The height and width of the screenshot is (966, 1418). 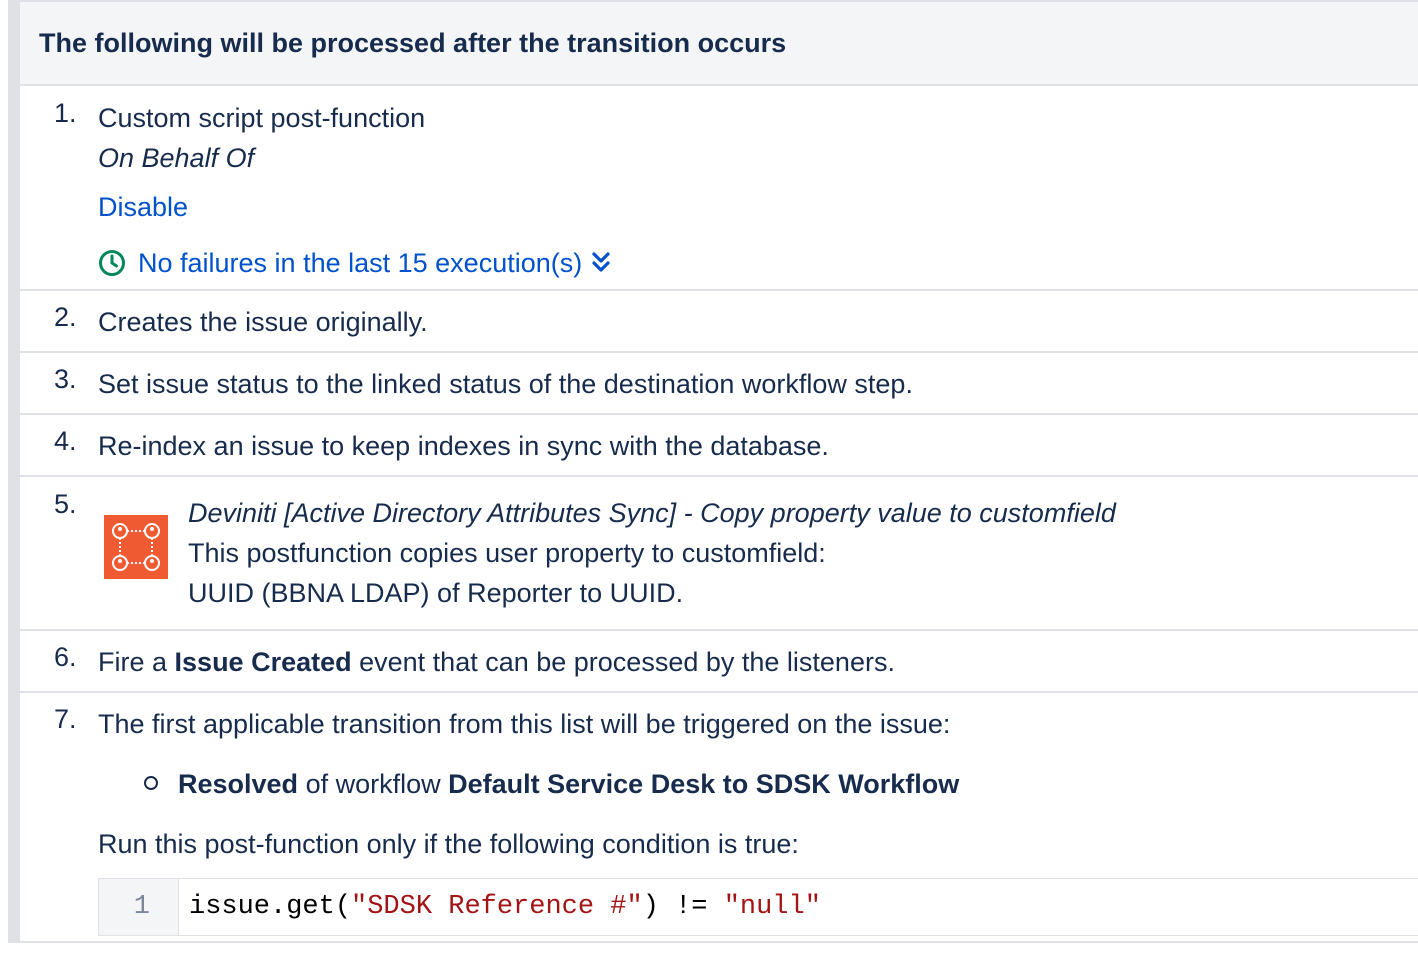 What do you see at coordinates (65, 317) in the screenshot?
I see `item-number: 2.` at bounding box center [65, 317].